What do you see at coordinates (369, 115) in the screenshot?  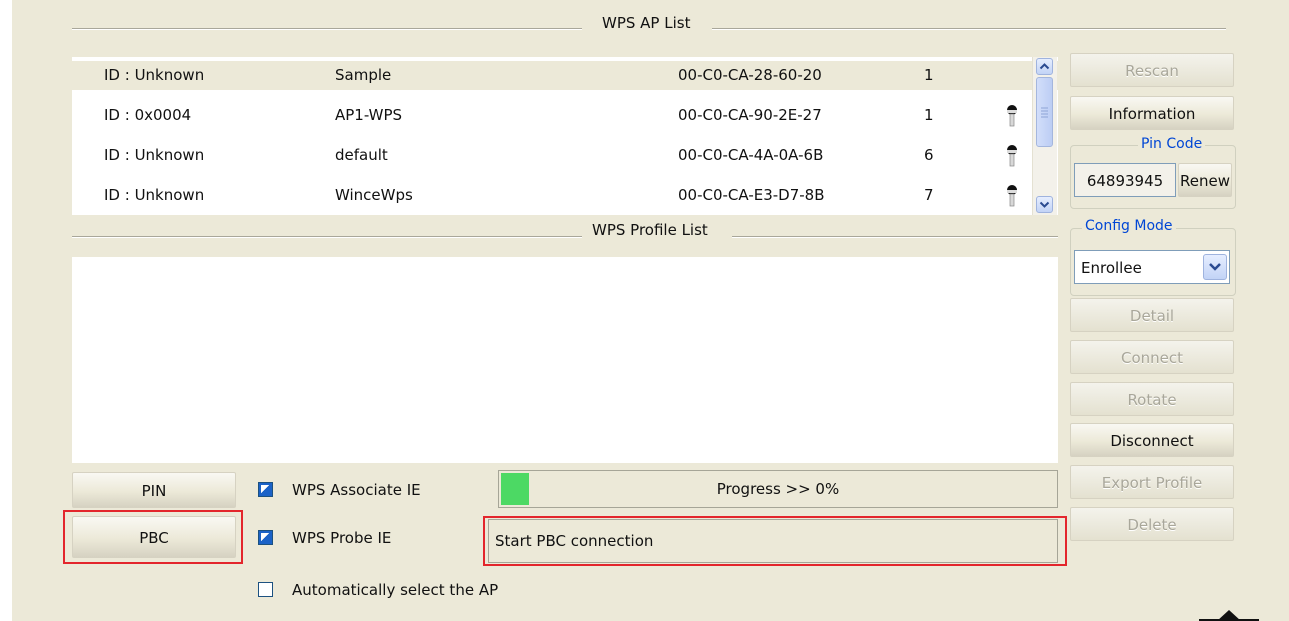 I see `ap-ssid: AP1-WPS` at bounding box center [369, 115].